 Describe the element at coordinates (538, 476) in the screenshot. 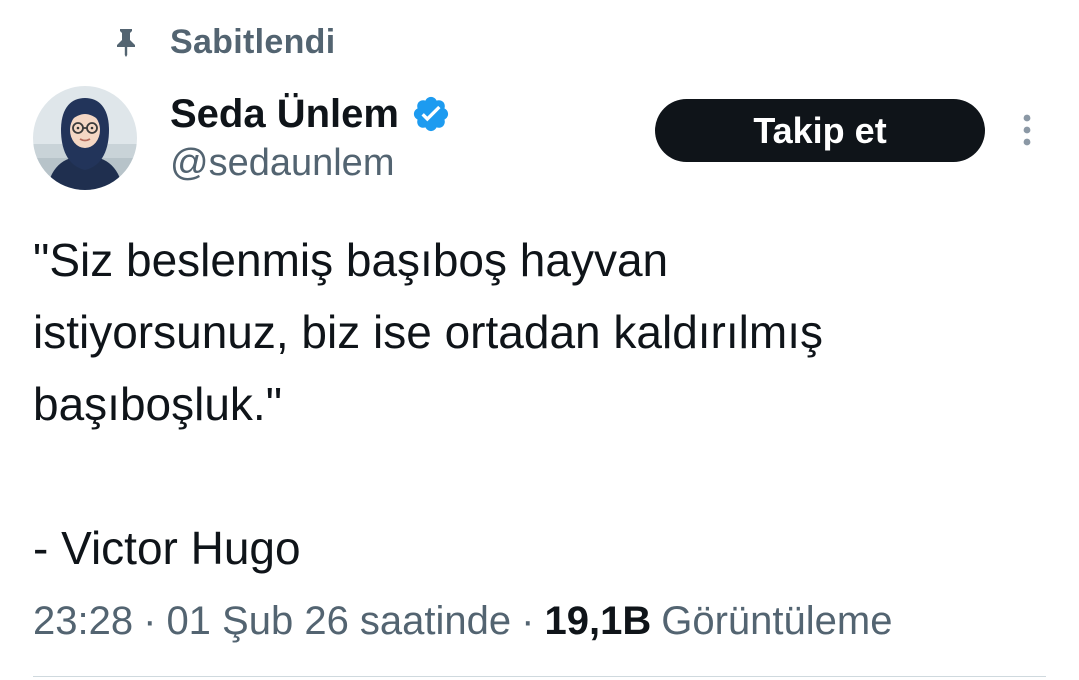

I see `tweet-text-line` at that location.